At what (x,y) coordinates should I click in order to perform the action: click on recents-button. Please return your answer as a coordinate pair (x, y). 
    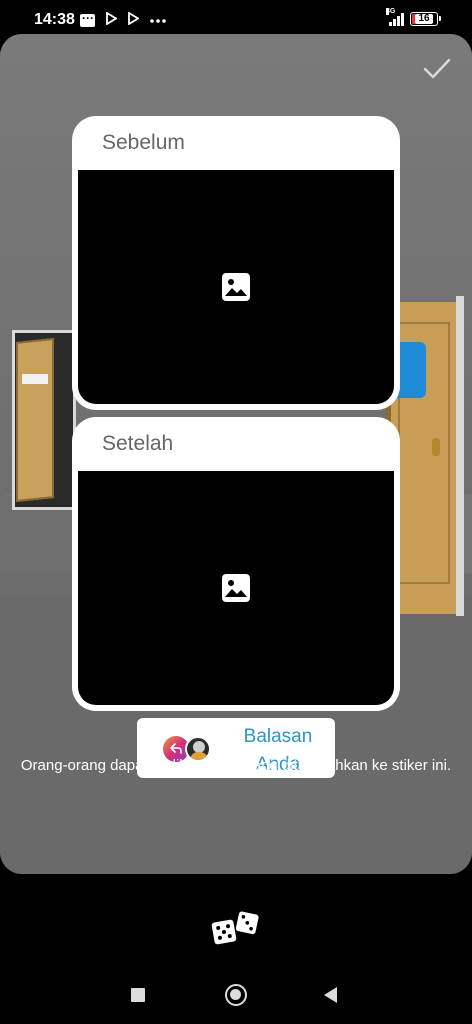
    Looking at the image, I should click on (138, 995).